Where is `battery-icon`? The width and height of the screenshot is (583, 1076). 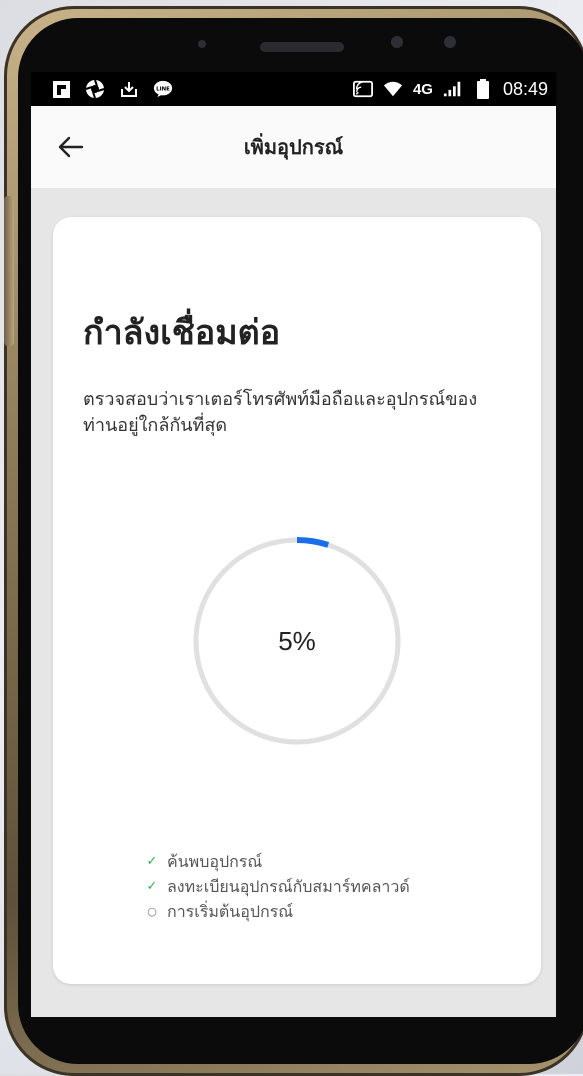
battery-icon is located at coordinates (483, 89).